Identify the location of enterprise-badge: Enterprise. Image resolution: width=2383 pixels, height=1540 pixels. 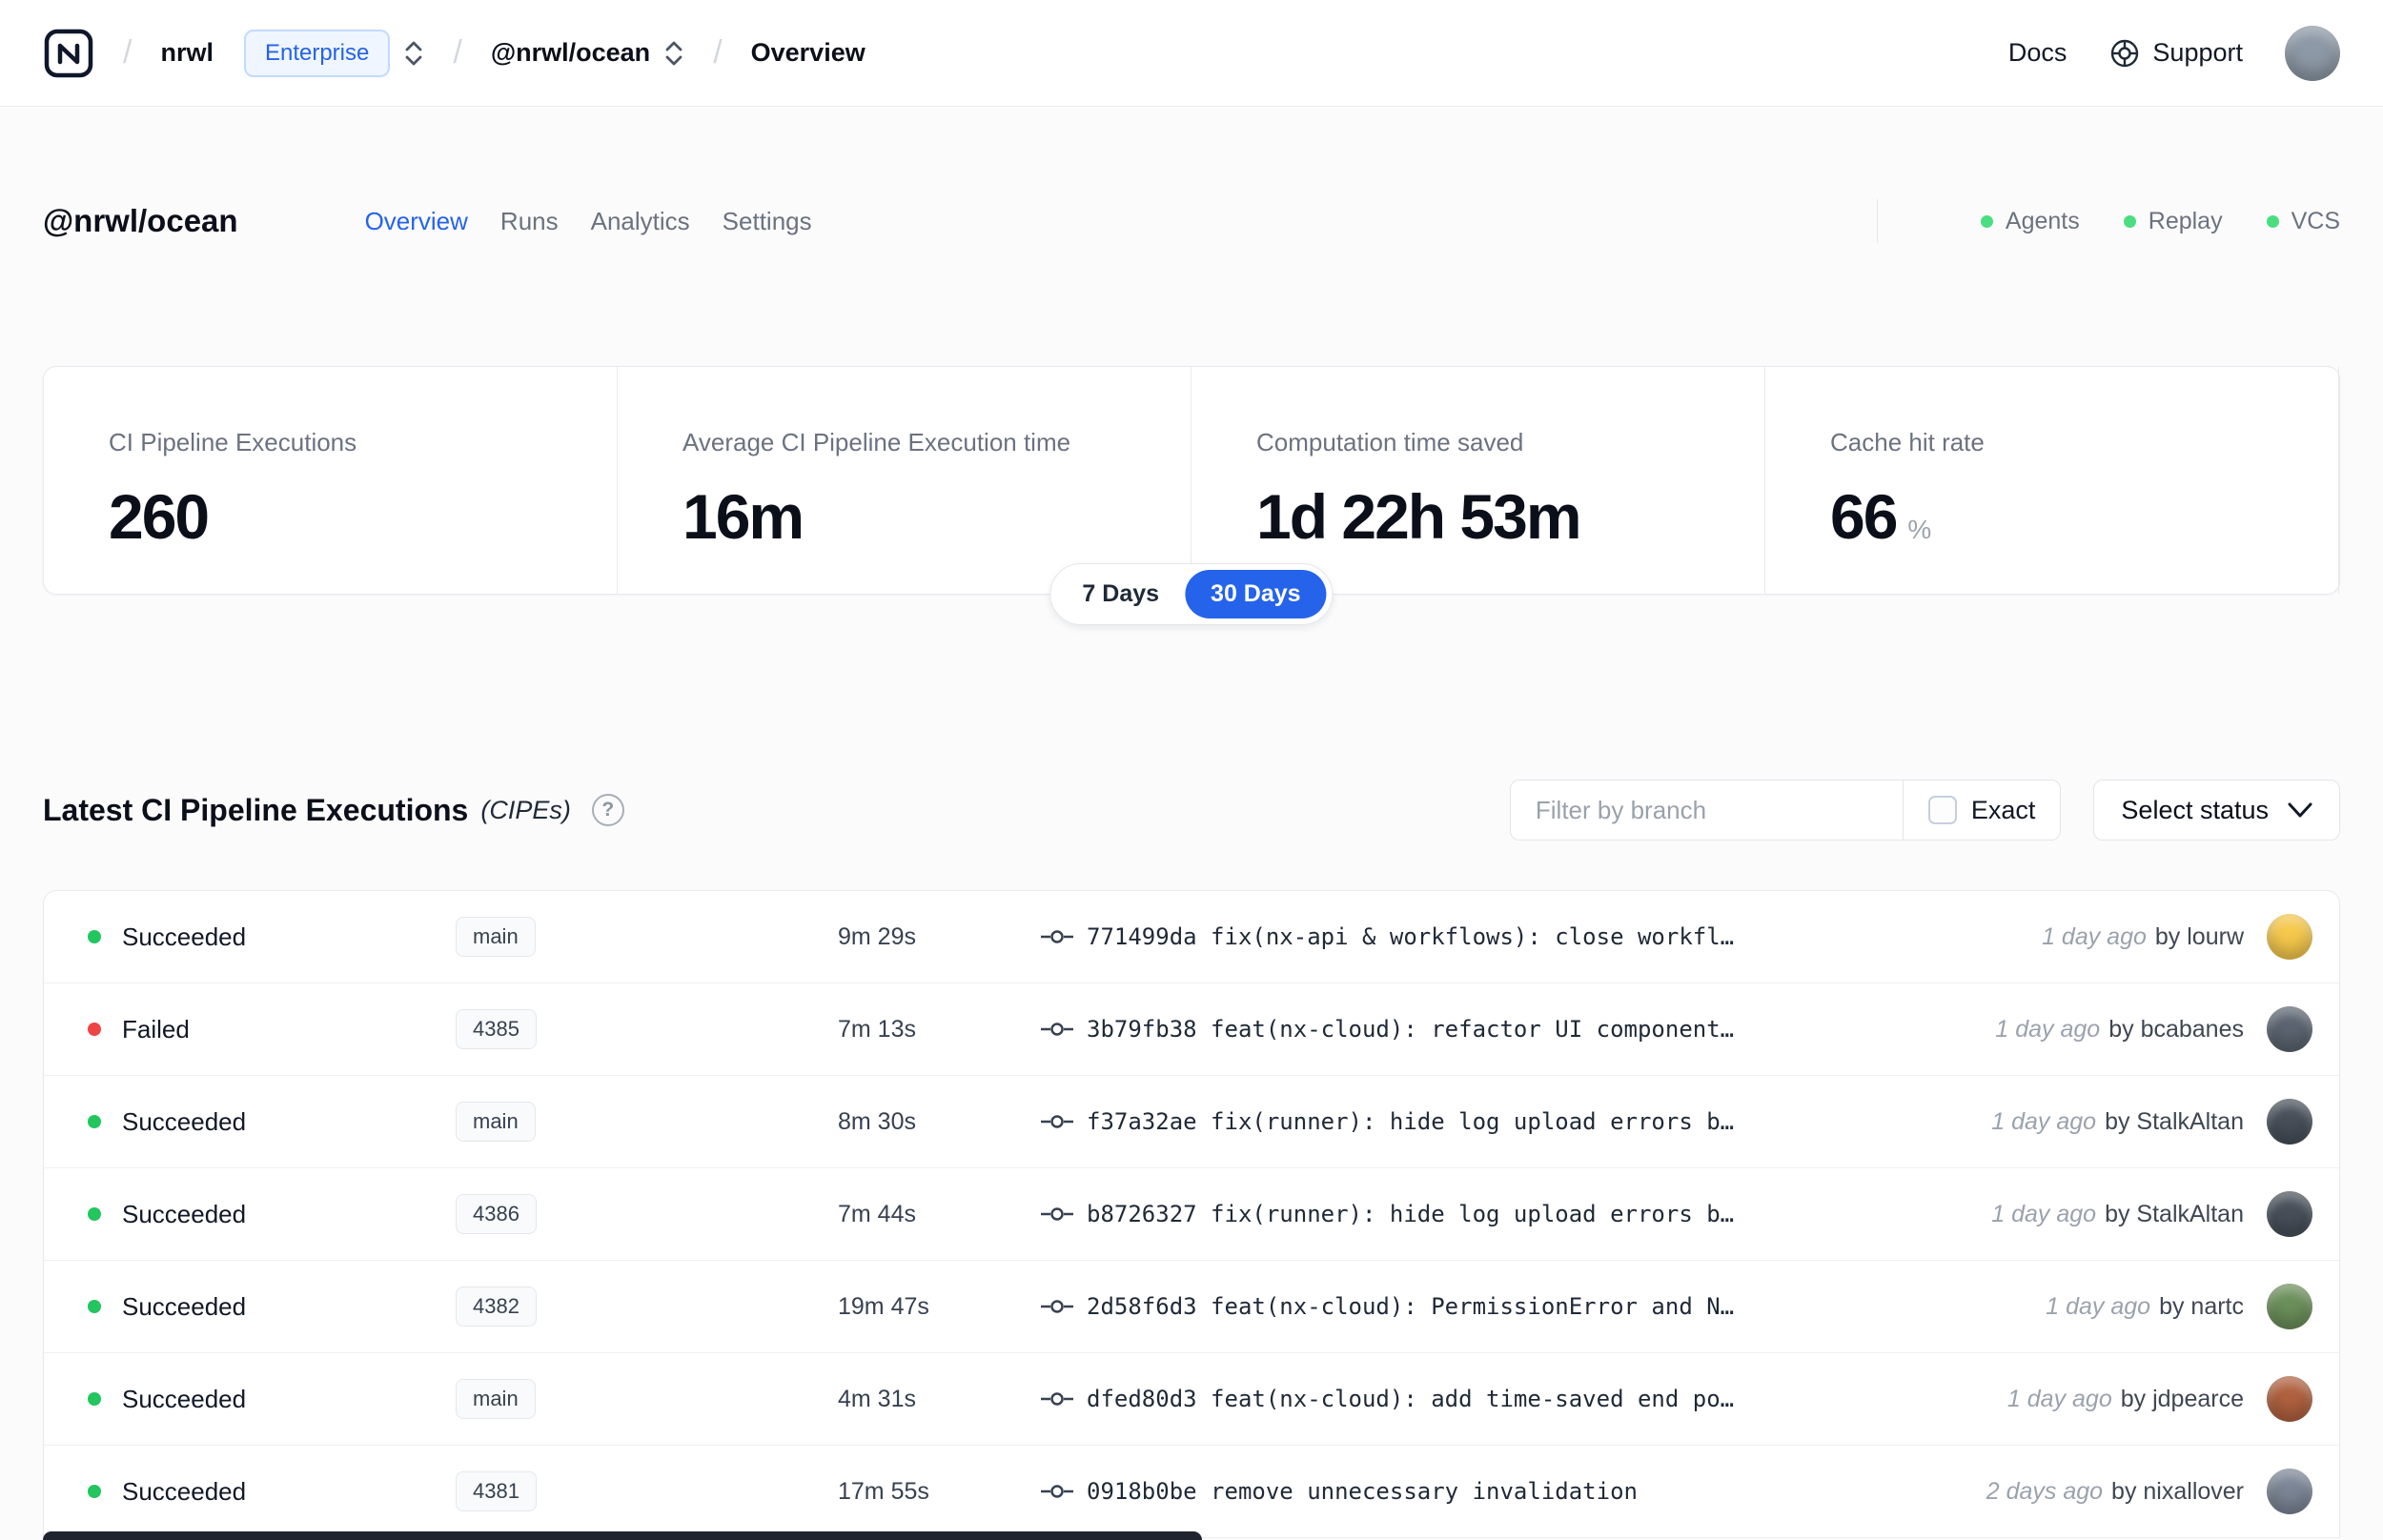
(317, 53).